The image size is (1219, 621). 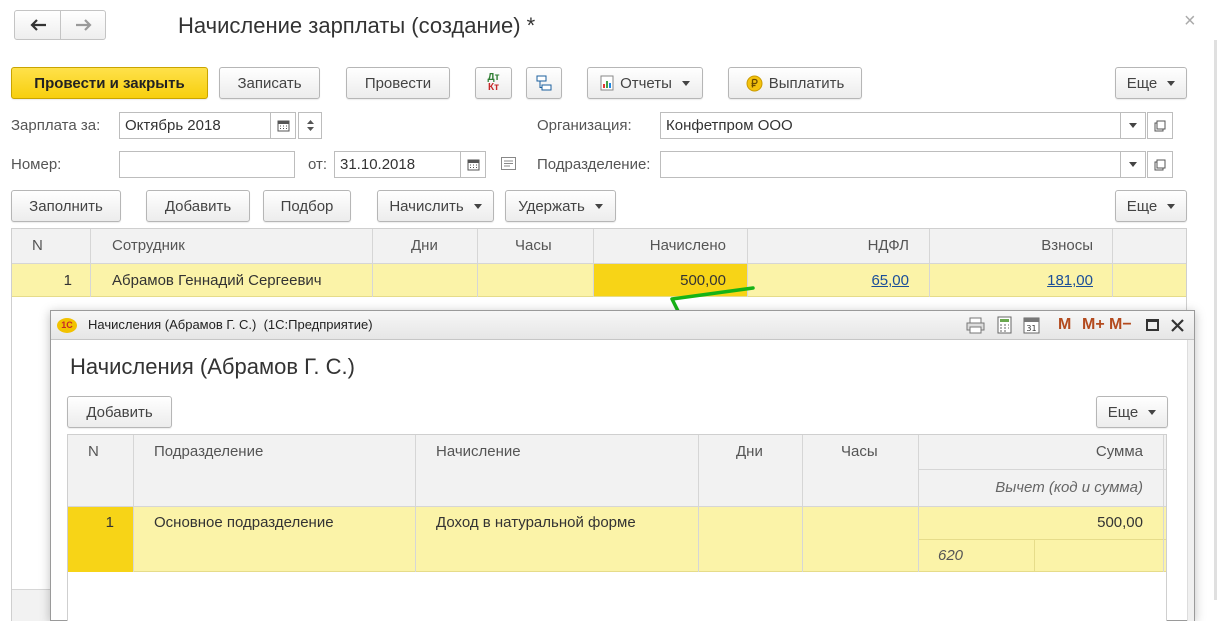 I want to click on department-open-button, so click(x=1160, y=164).